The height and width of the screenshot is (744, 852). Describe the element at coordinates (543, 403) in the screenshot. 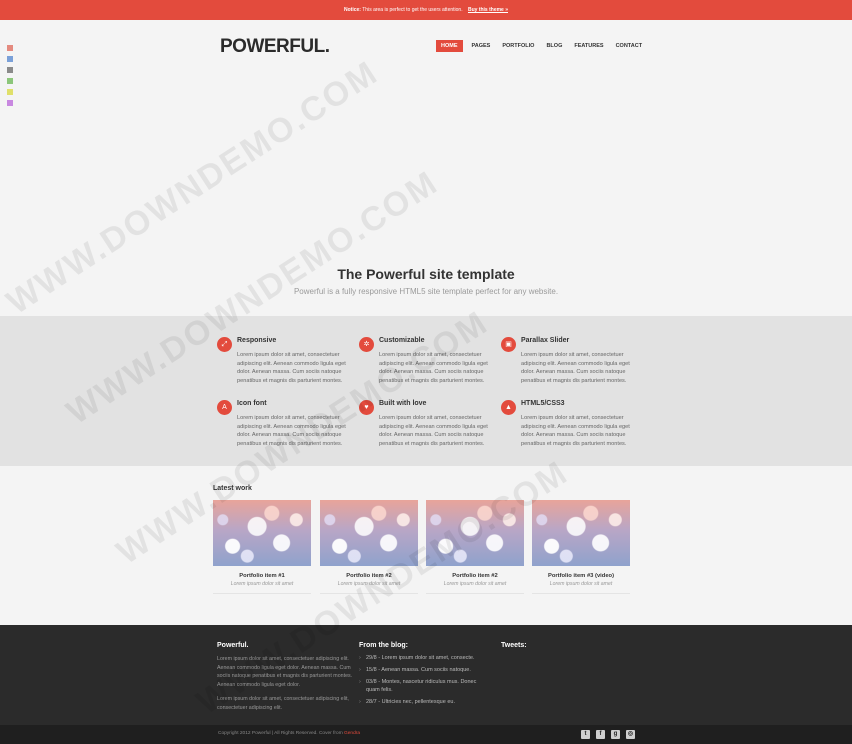

I see `feature-title: HTML5/CSS3` at that location.